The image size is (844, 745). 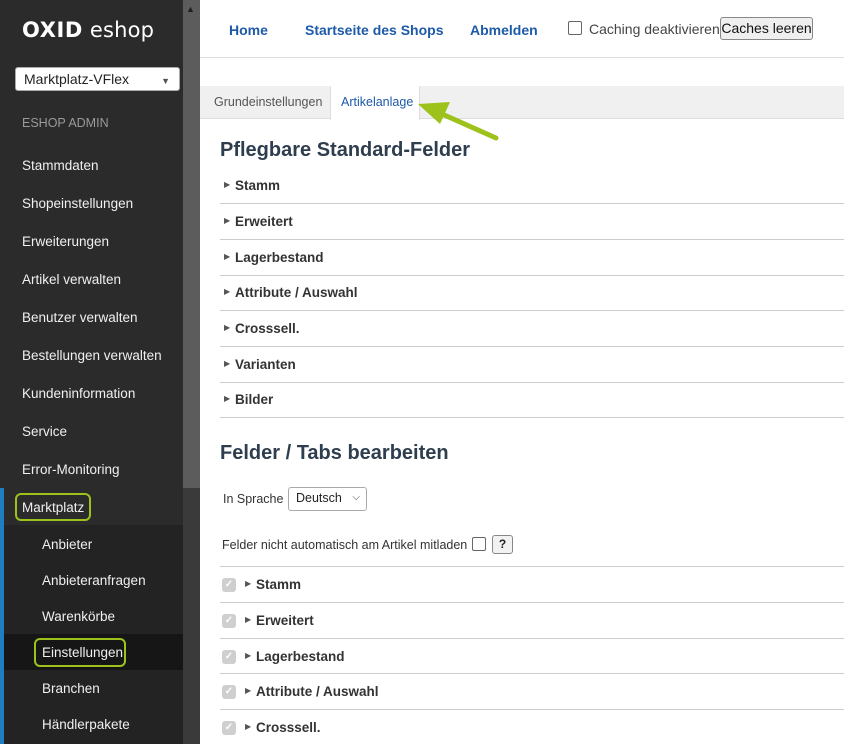 What do you see at coordinates (191, 244) in the screenshot?
I see `sidebar-scrollbar-thumb` at bounding box center [191, 244].